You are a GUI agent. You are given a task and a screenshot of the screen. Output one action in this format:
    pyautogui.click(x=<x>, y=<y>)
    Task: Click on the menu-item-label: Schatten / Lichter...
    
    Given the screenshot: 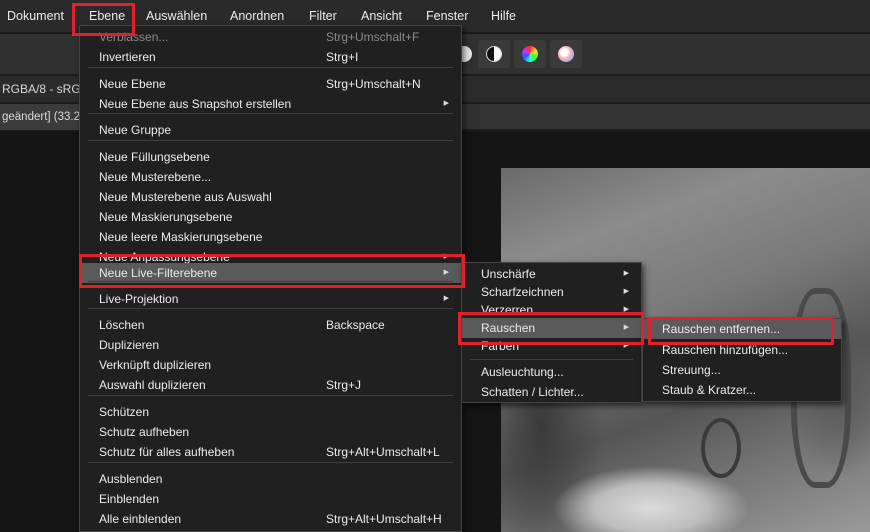 What is the action you would take?
    pyautogui.click(x=532, y=392)
    